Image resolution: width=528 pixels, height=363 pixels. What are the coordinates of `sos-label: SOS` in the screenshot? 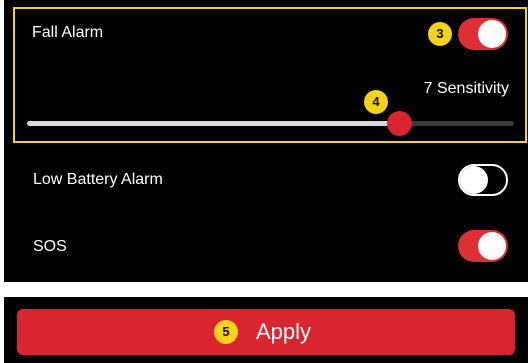 It's located at (50, 246).